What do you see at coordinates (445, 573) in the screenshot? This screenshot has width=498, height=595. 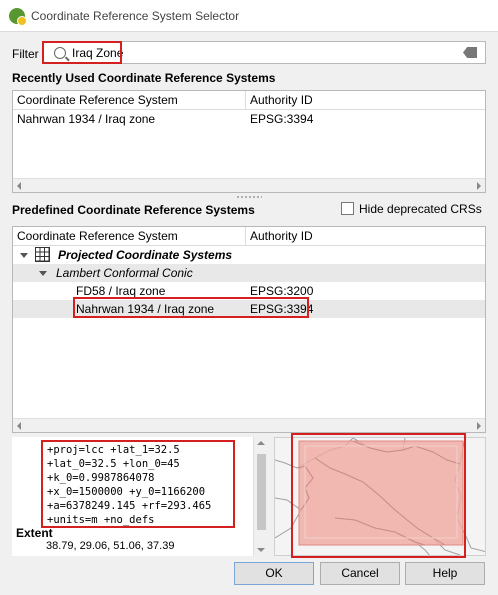 I see `help-button: Help` at bounding box center [445, 573].